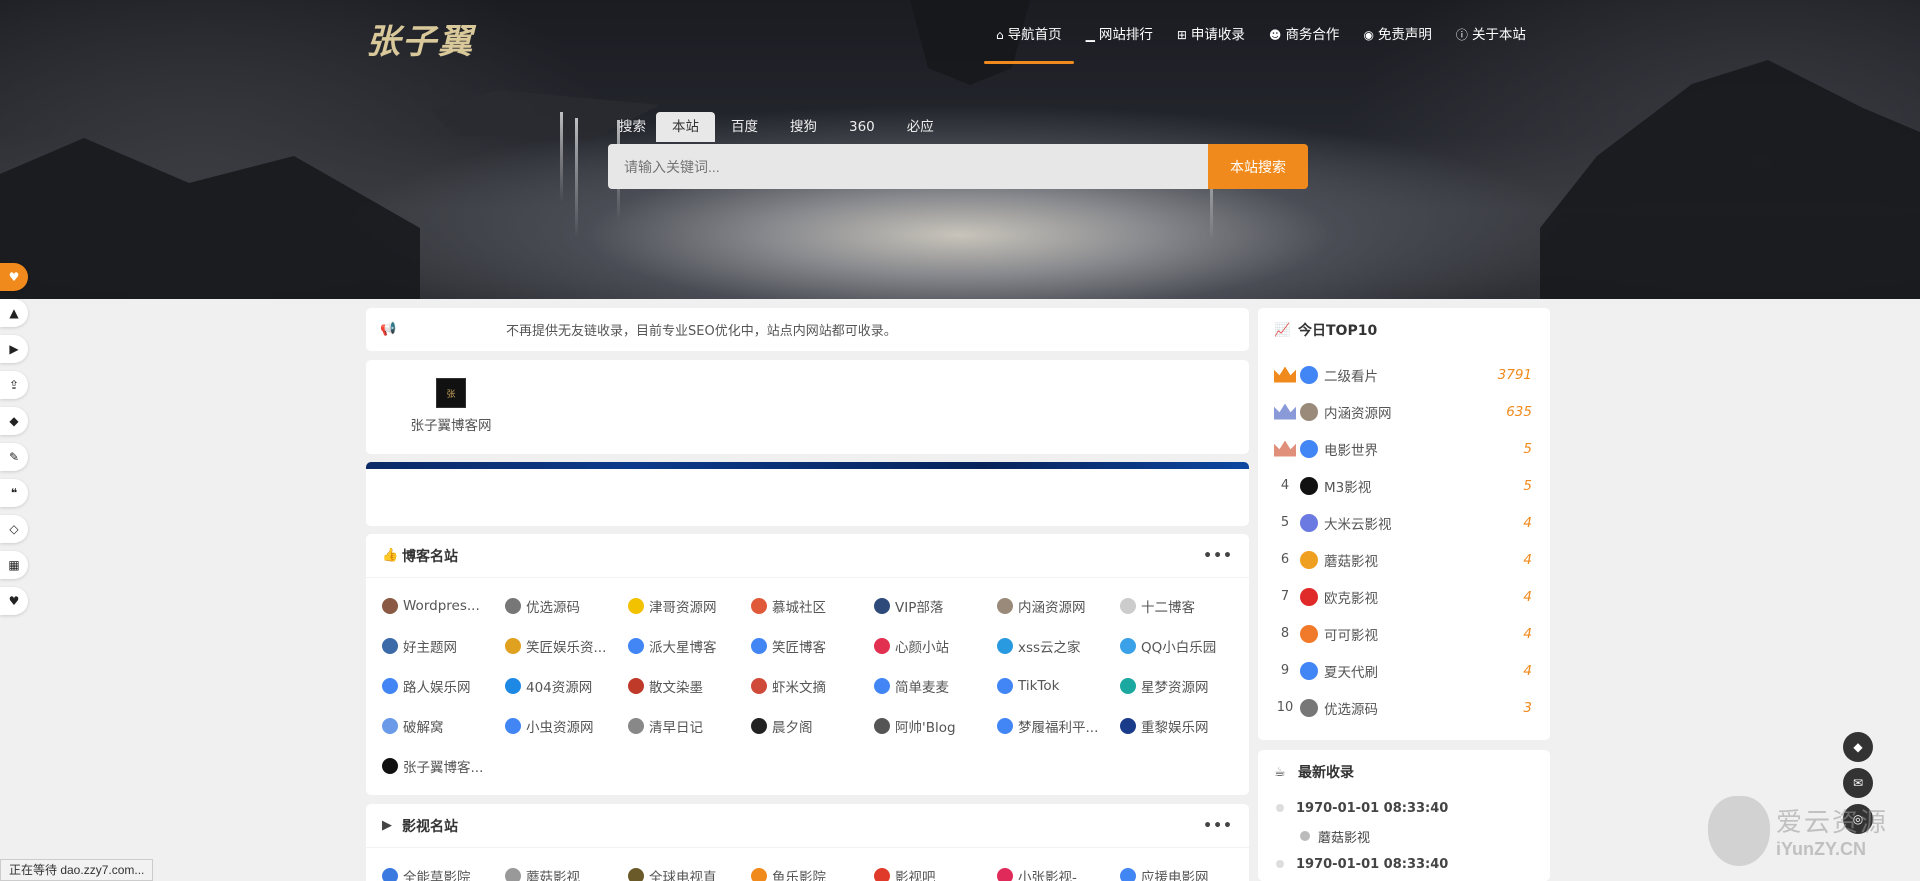 Image resolution: width=1920 pixels, height=881 pixels. Describe the element at coordinates (920, 127) in the screenshot. I see `search-tab-bing: 必应` at that location.